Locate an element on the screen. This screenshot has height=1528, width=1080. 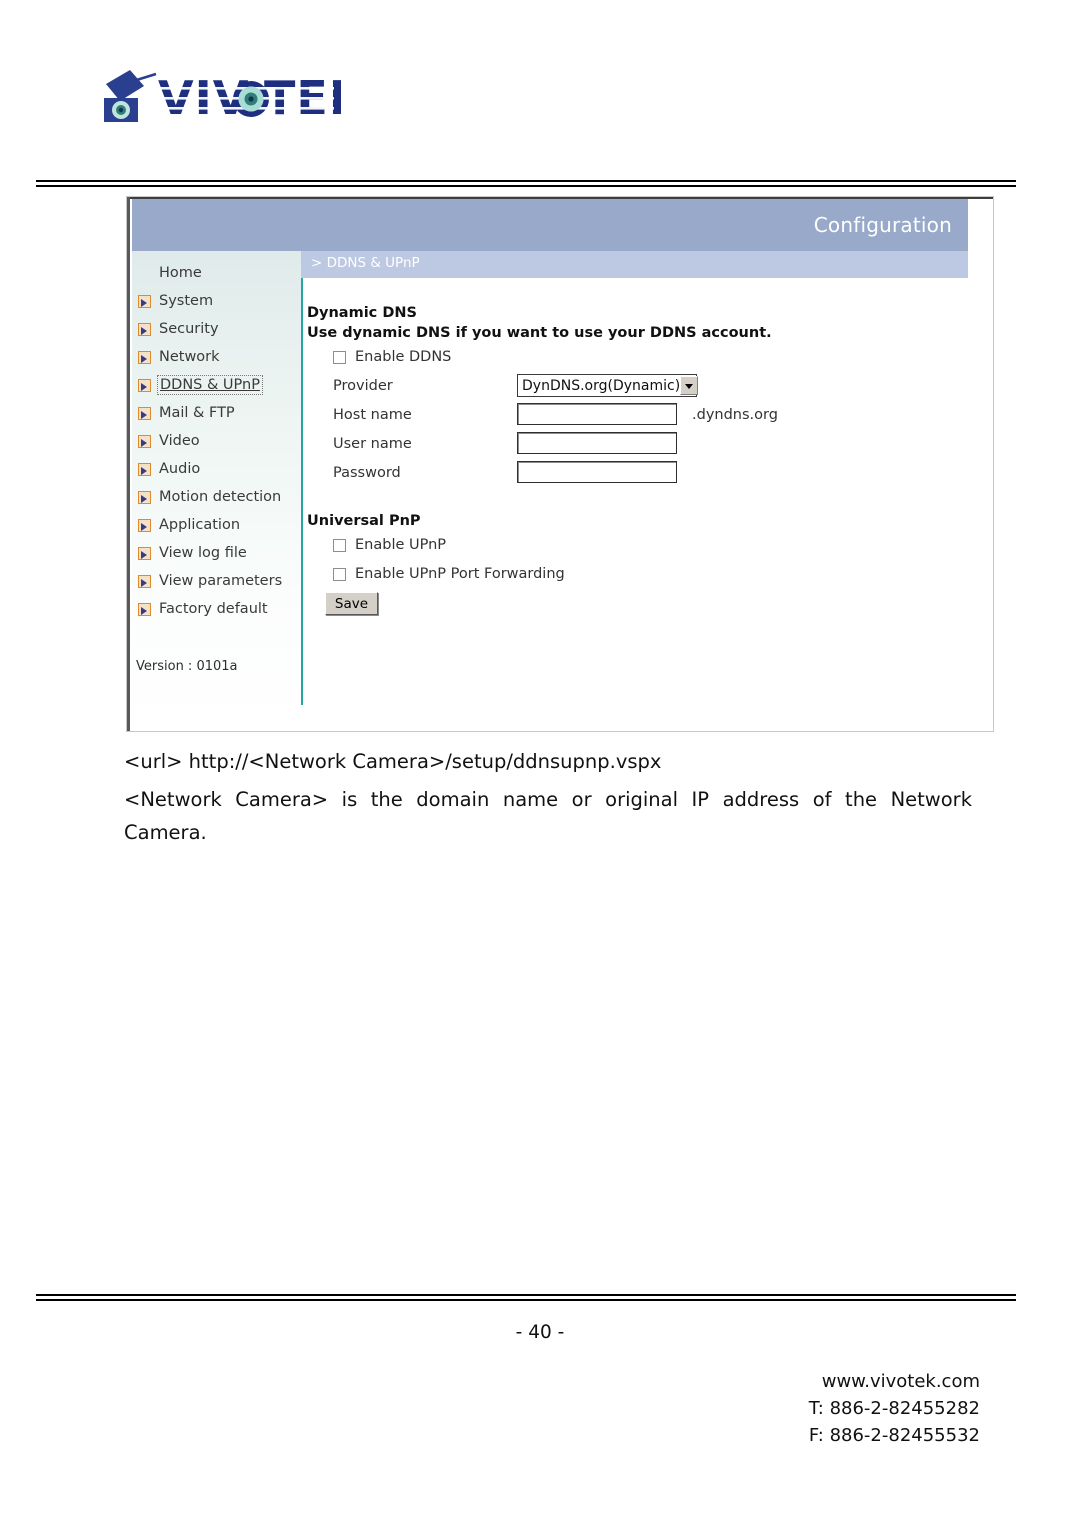
sidebar-item-mail-ftp: Mail & FTP is located at coordinates (220, 413).